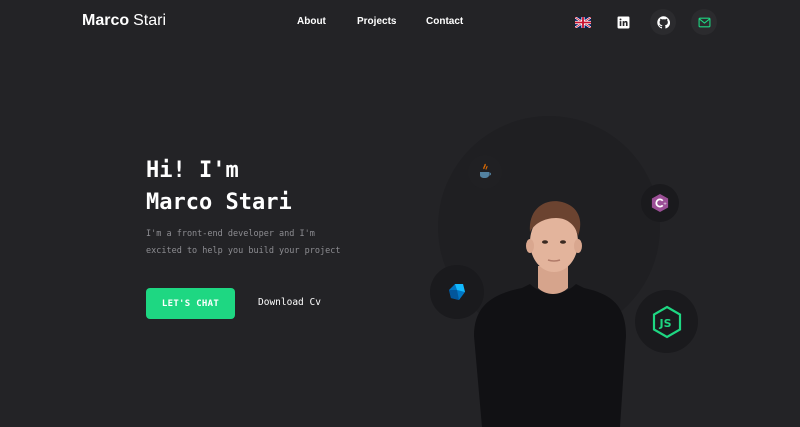  I want to click on mail-icon, so click(704, 22).